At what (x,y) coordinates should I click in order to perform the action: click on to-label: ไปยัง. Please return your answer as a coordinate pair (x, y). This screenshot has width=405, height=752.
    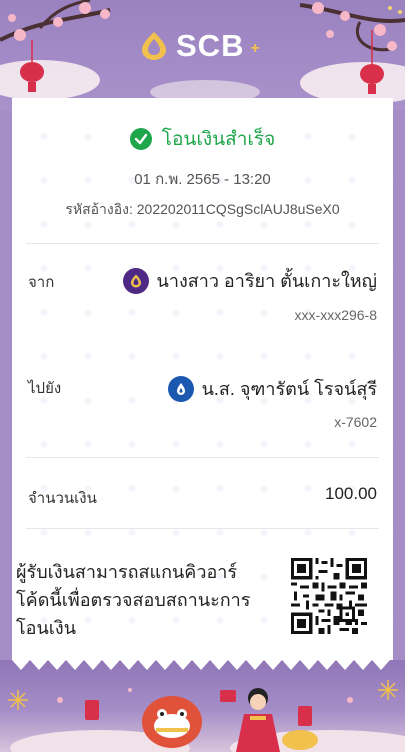
    Looking at the image, I should click on (45, 388).